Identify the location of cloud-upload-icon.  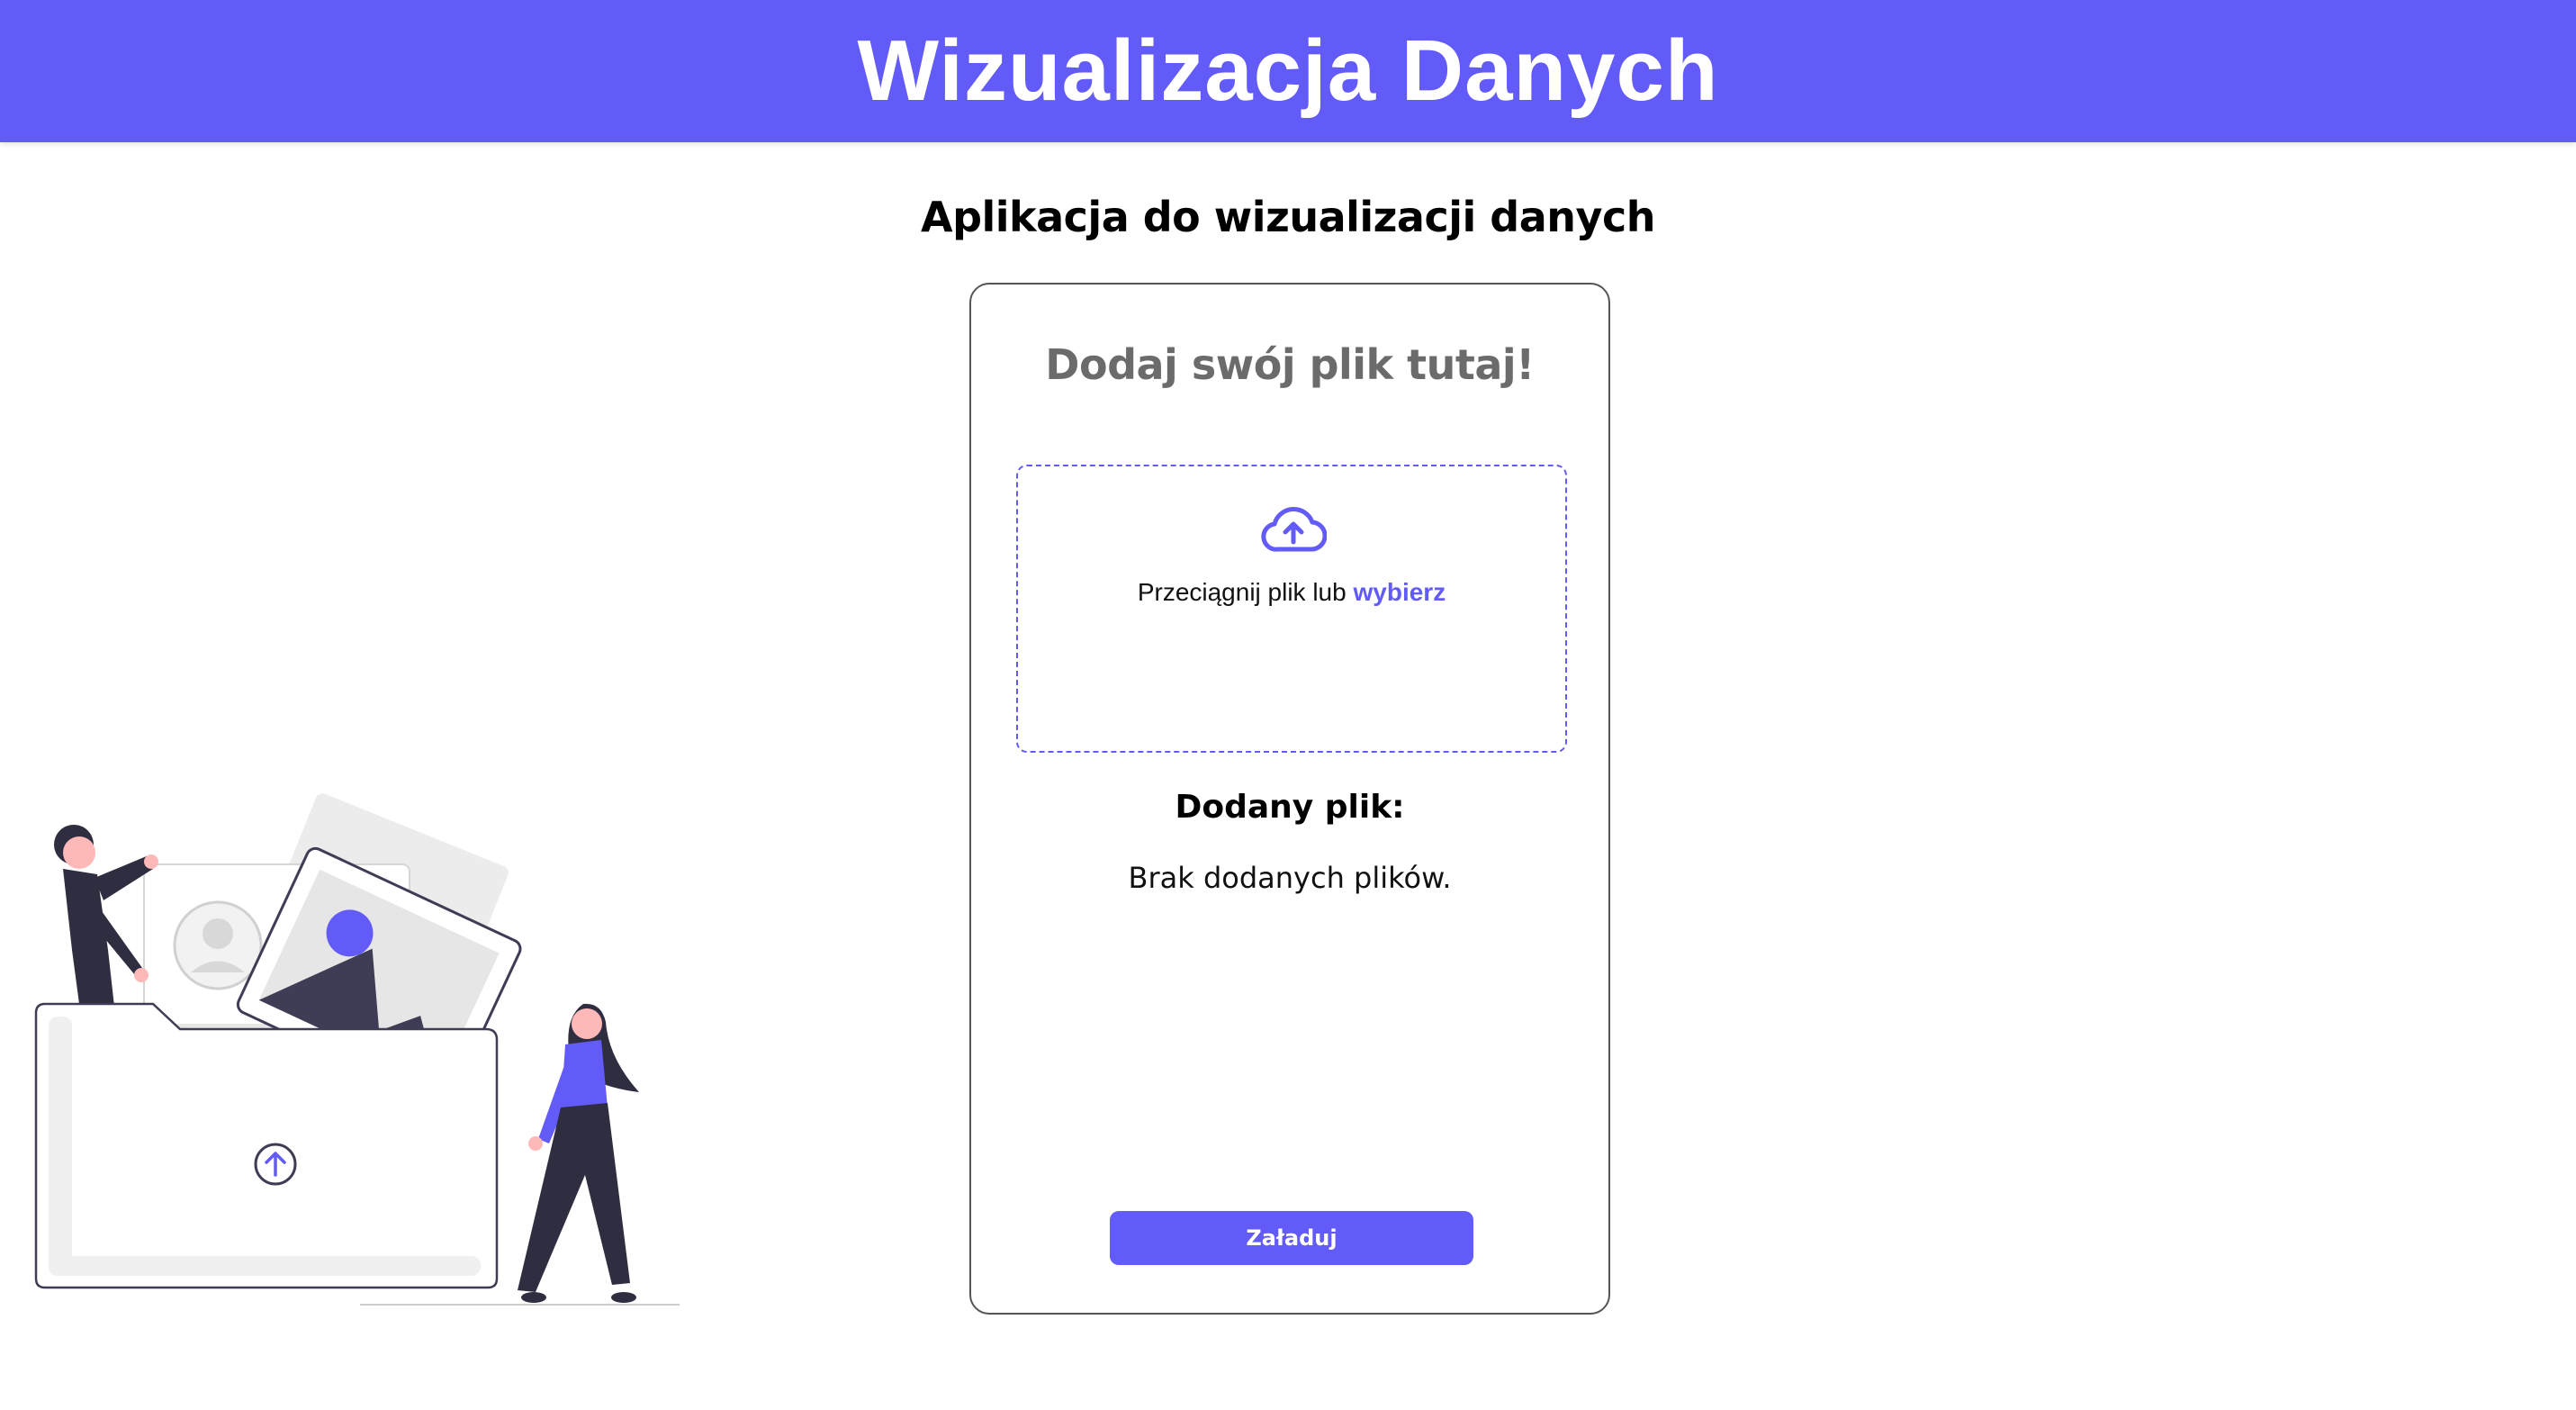
(1294, 529).